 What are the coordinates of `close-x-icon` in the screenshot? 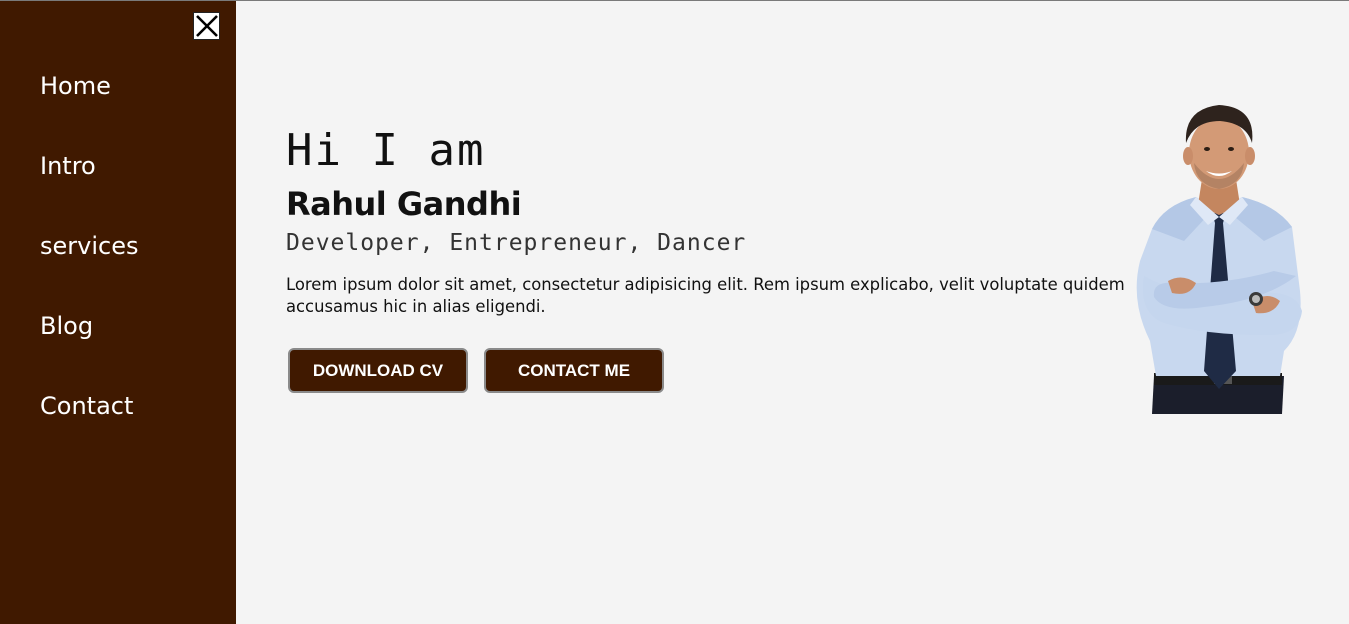 It's located at (206, 26).